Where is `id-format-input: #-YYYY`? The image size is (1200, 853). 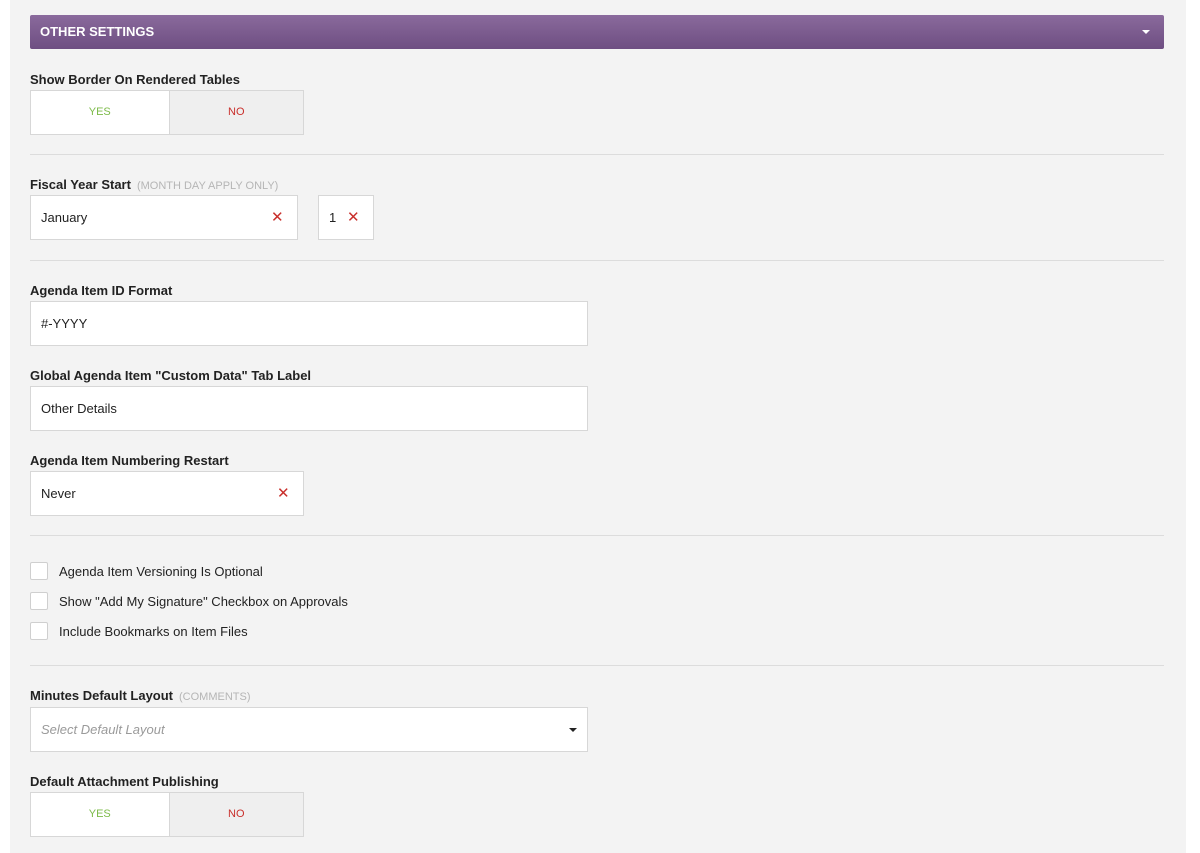 id-format-input: #-YYYY is located at coordinates (309, 323).